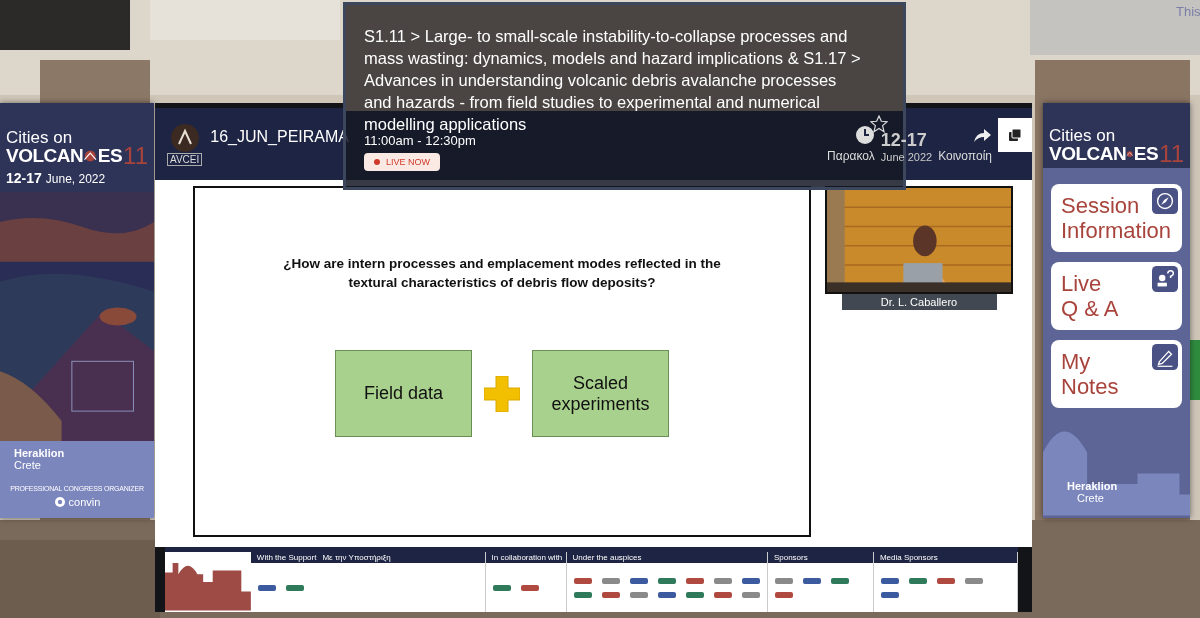 This screenshot has width=1200, height=618. Describe the element at coordinates (1116, 374) in the screenshot. I see `menu-button: My Notes` at that location.